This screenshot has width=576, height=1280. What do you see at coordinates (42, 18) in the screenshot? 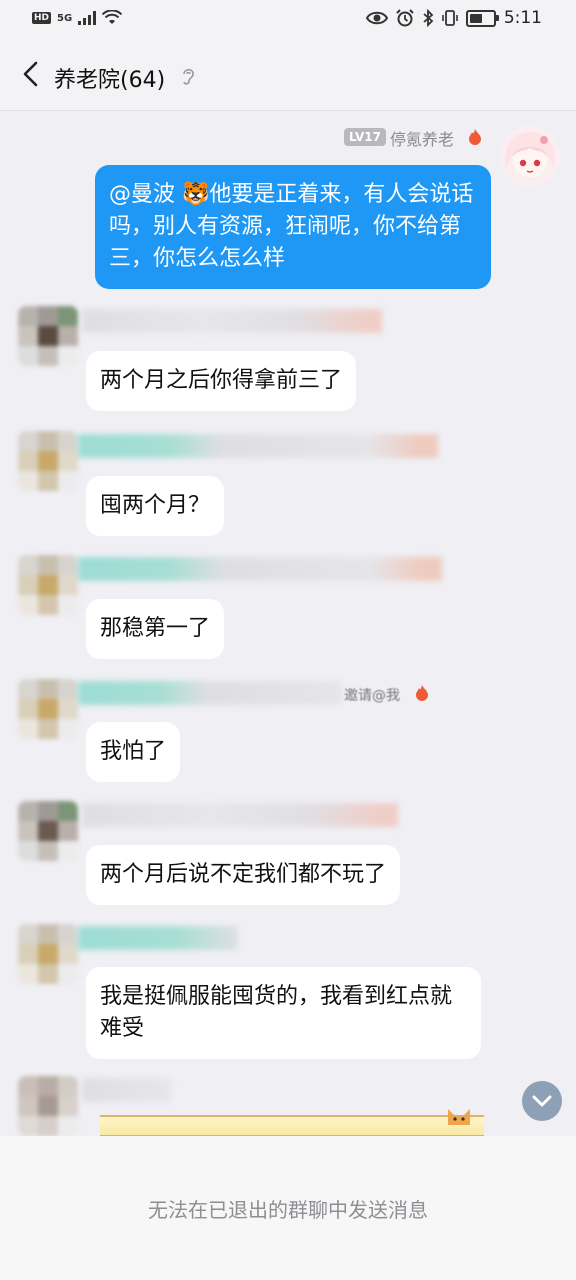
I see `hd-badge: HD` at bounding box center [42, 18].